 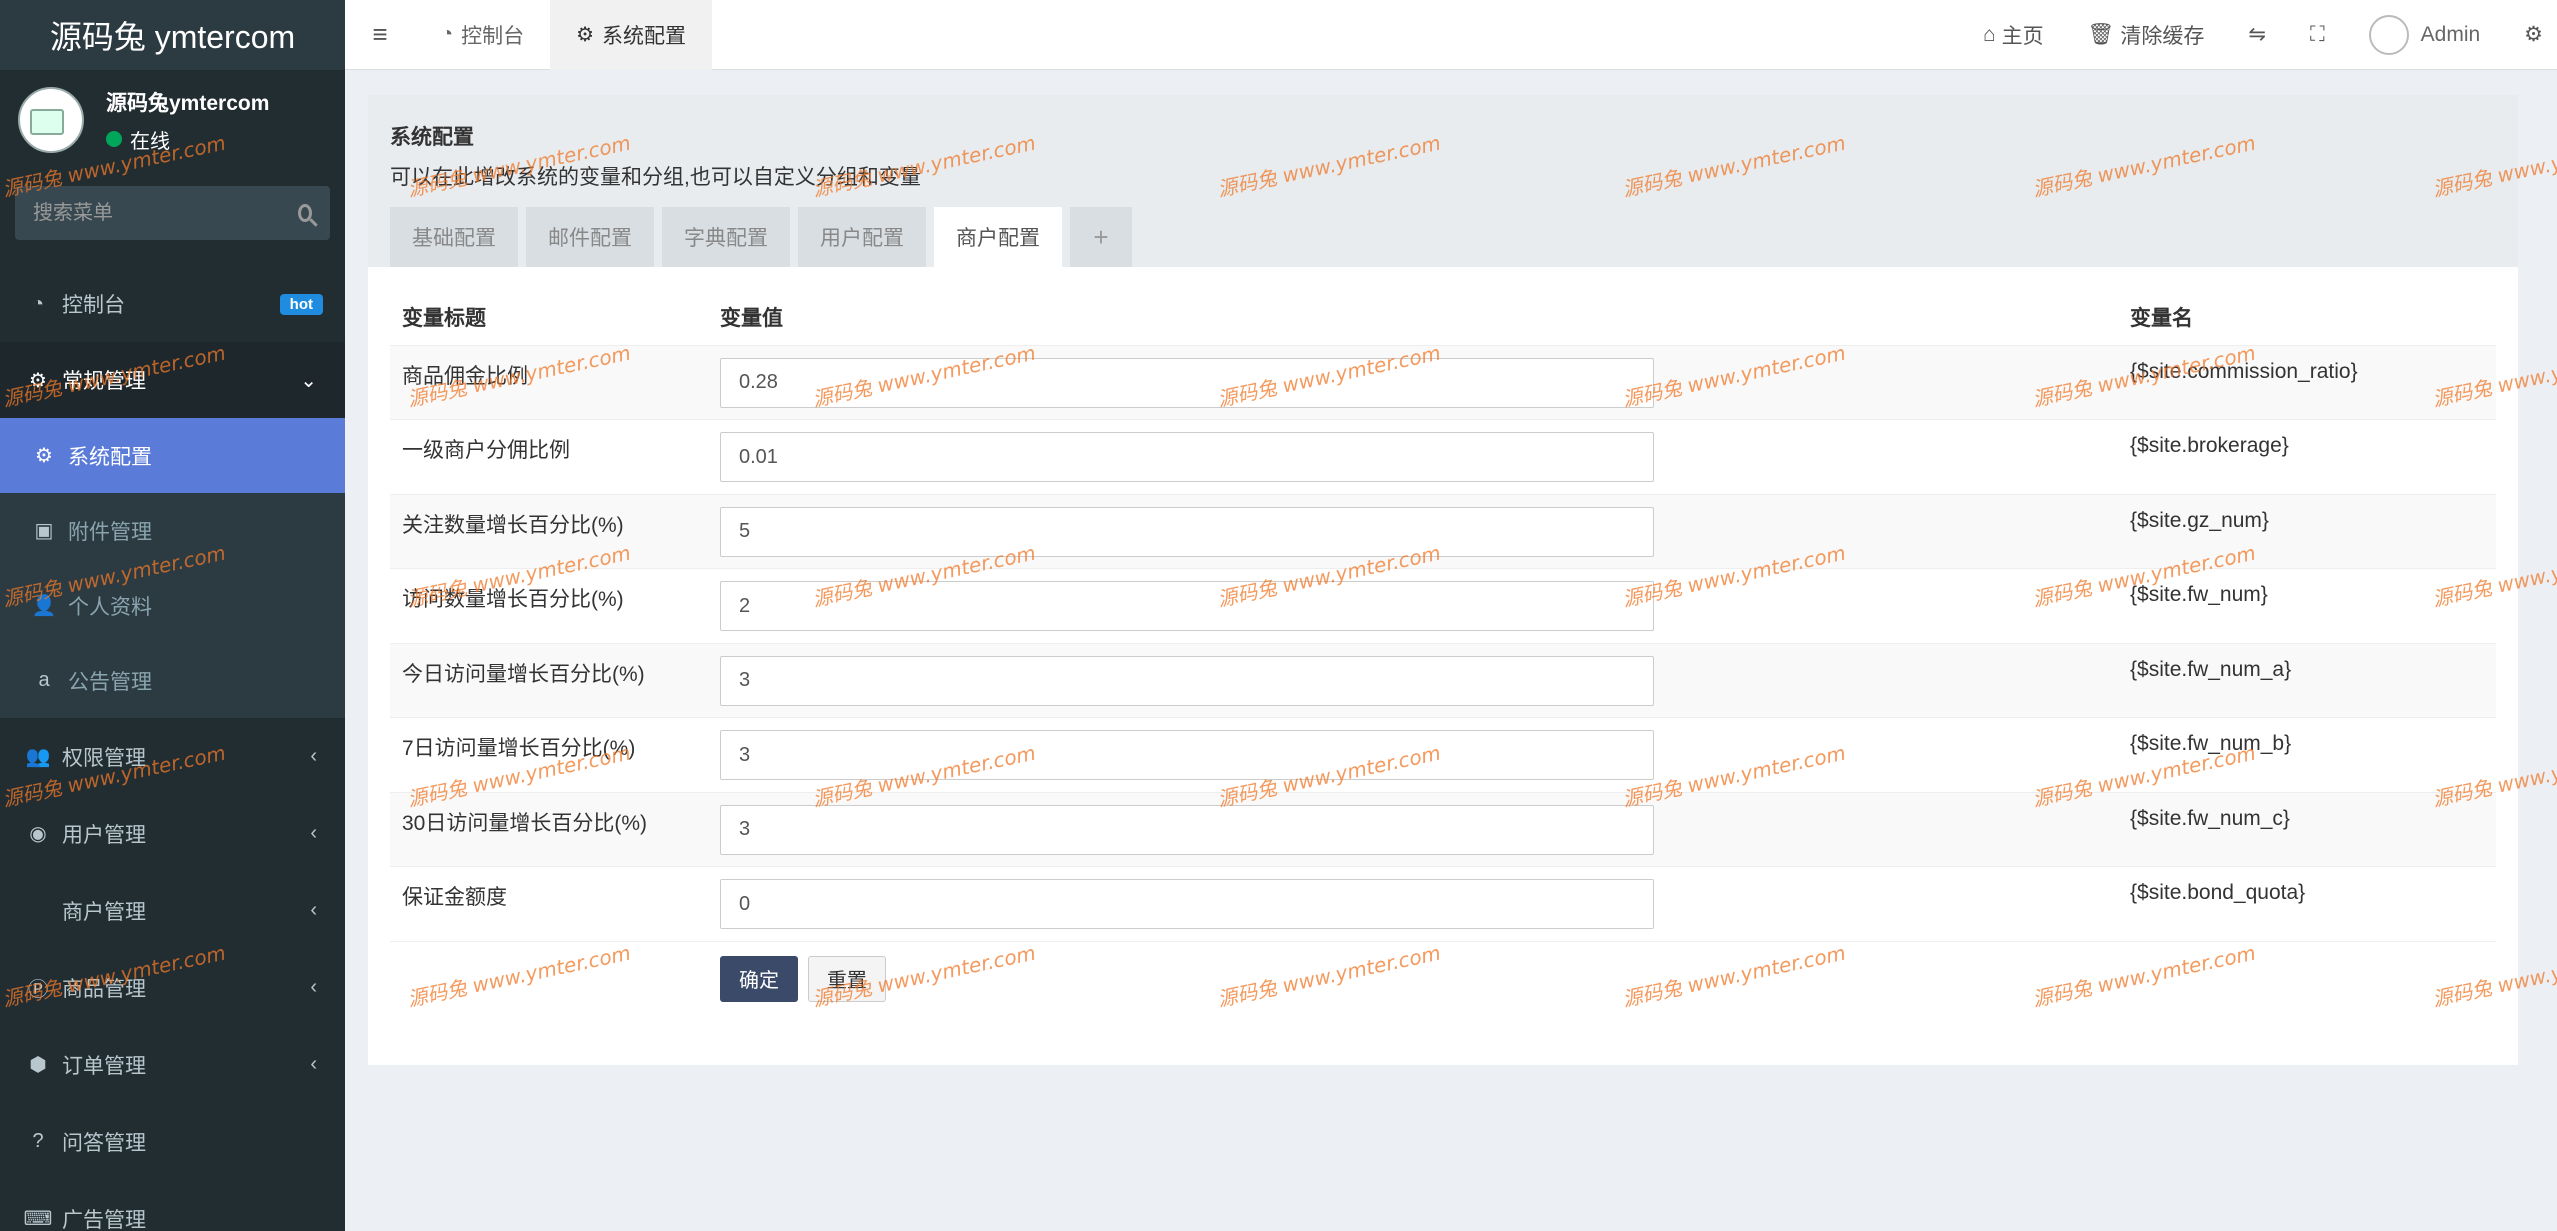 What do you see at coordinates (585, 35) in the screenshot?
I see `gear-icon: ⚙` at bounding box center [585, 35].